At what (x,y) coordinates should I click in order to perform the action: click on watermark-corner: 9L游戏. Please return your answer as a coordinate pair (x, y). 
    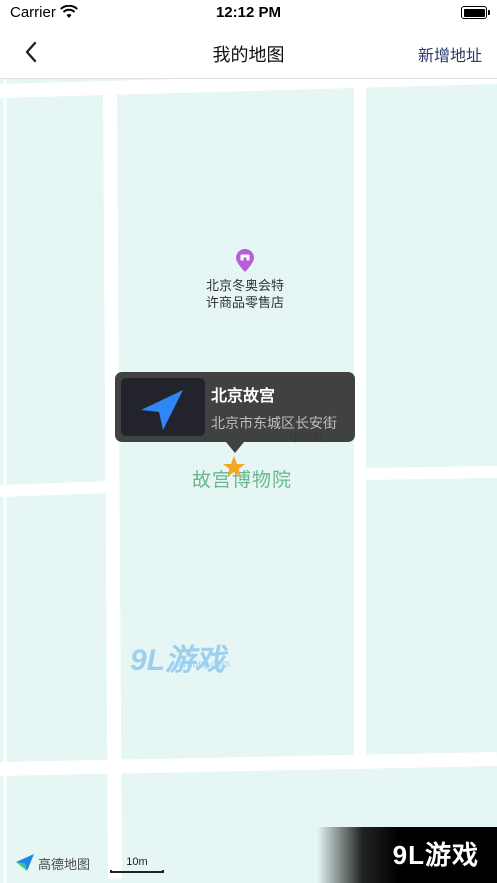
    Looking at the image, I should click on (407, 855).